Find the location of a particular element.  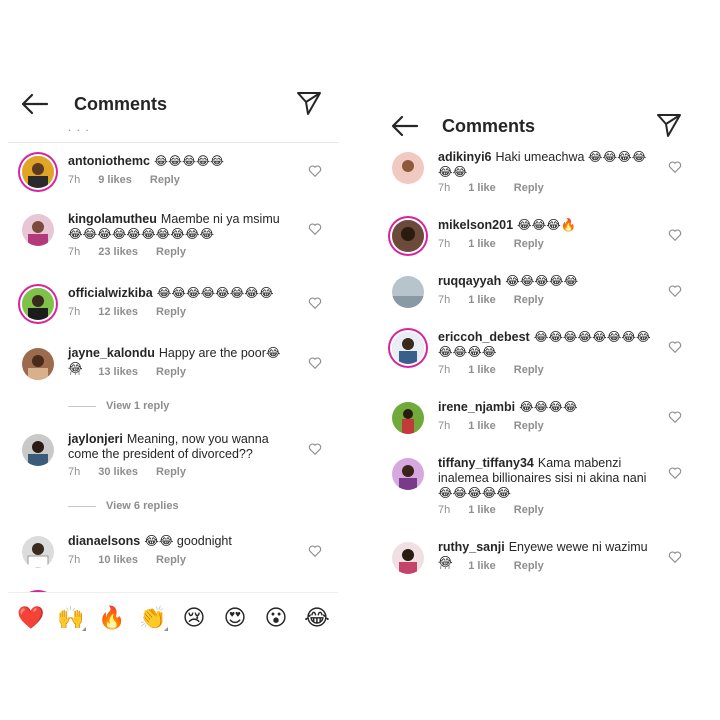

comment-username: jayne_kalondu is located at coordinates (111, 353).